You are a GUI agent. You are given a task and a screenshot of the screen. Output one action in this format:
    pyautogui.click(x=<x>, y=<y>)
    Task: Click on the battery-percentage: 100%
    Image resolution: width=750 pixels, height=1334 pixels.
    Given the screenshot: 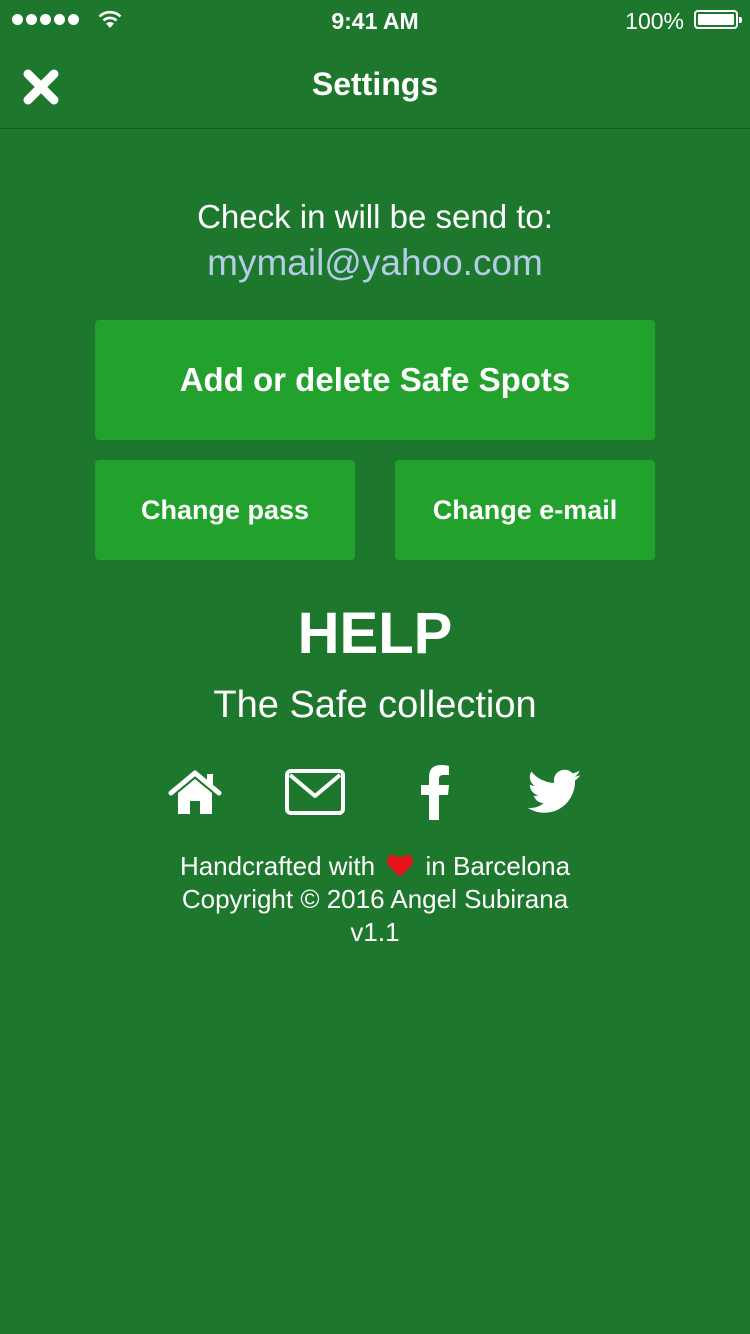 What is the action you would take?
    pyautogui.click(x=654, y=21)
    